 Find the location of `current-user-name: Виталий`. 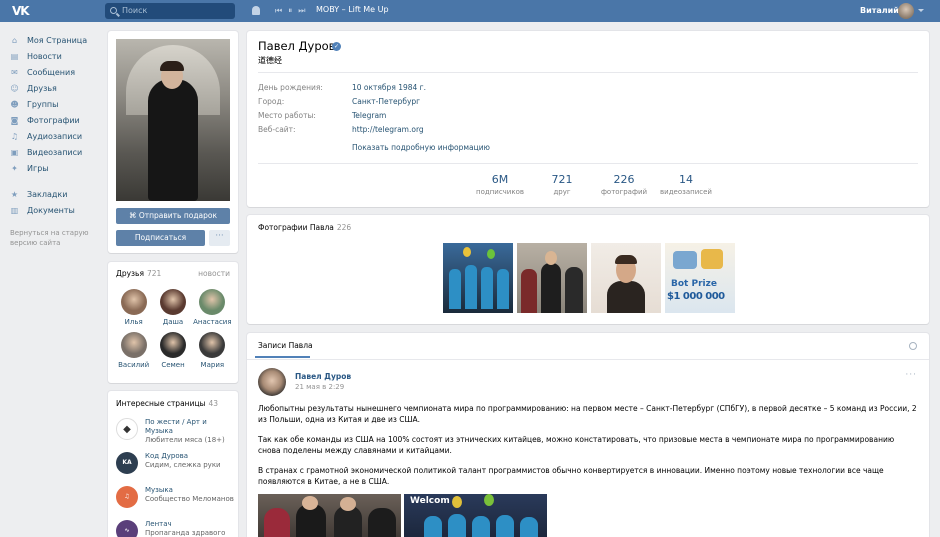

current-user-name: Виталий is located at coordinates (879, 10).